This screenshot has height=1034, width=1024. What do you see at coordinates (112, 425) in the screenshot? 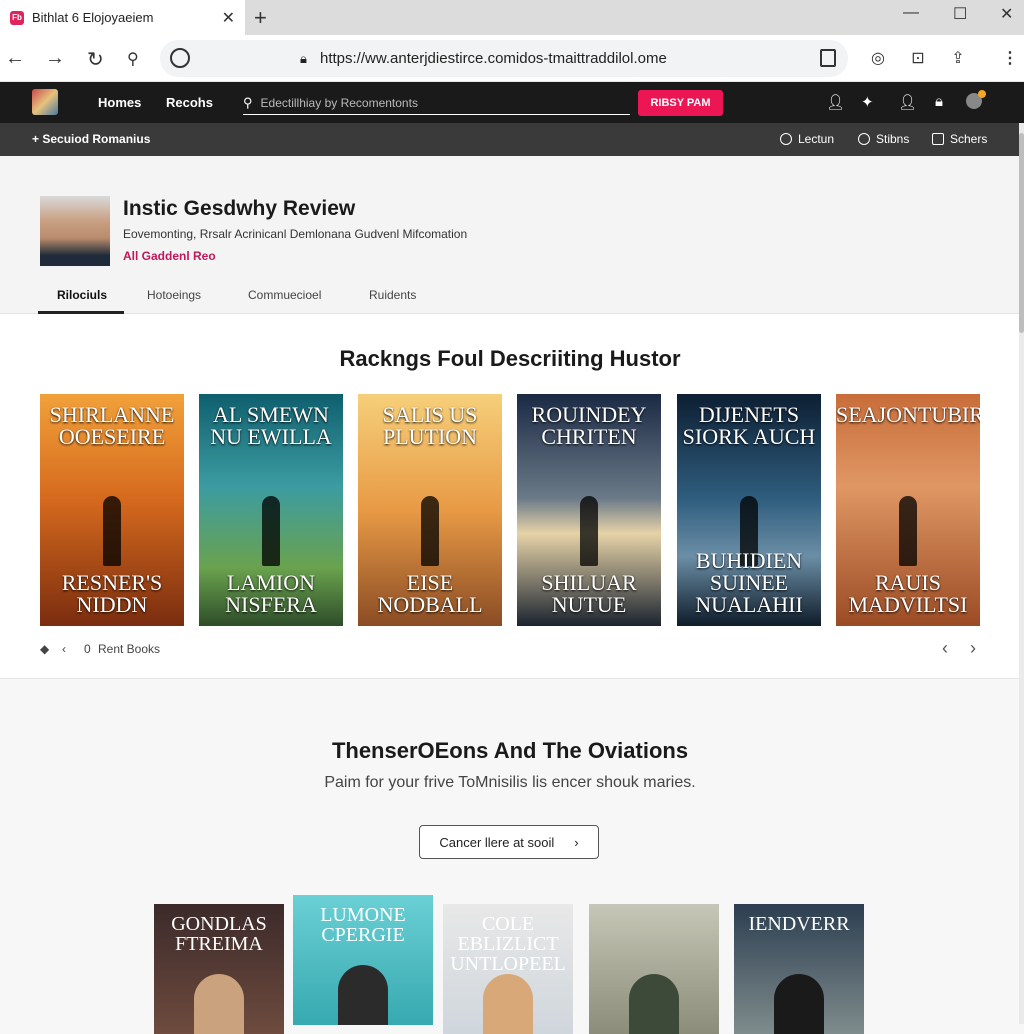
I see `book-title: SHIRLANNE OOESEIRE` at bounding box center [112, 425].